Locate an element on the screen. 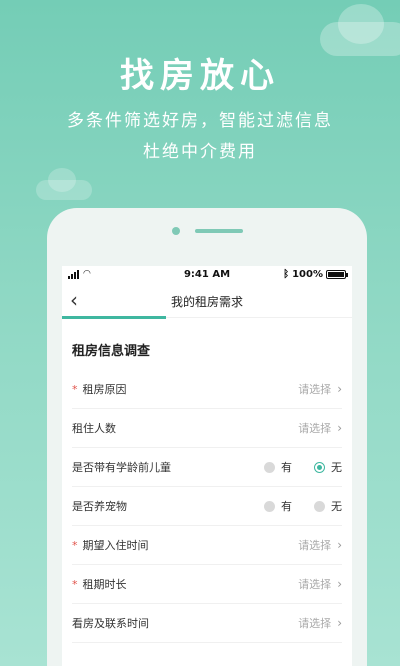  form-row: * 租期时长 请选择 › is located at coordinates (207, 584).